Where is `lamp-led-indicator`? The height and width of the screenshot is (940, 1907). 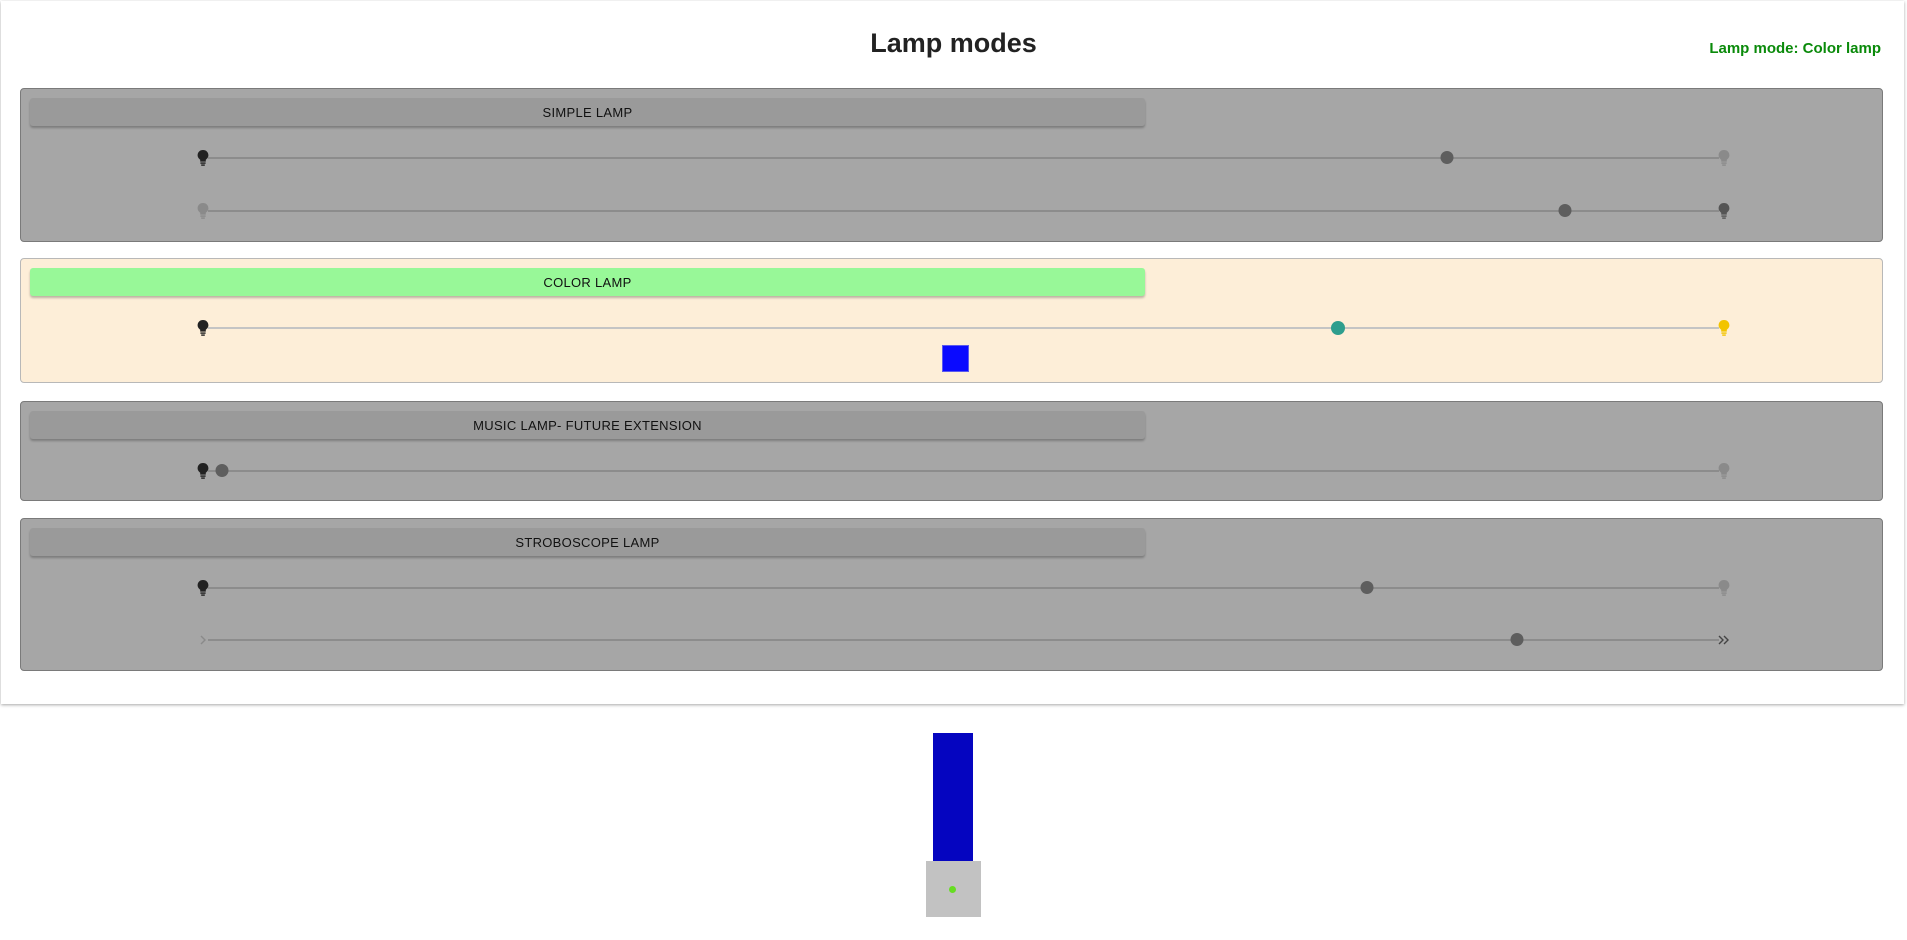
lamp-led-indicator is located at coordinates (952, 889).